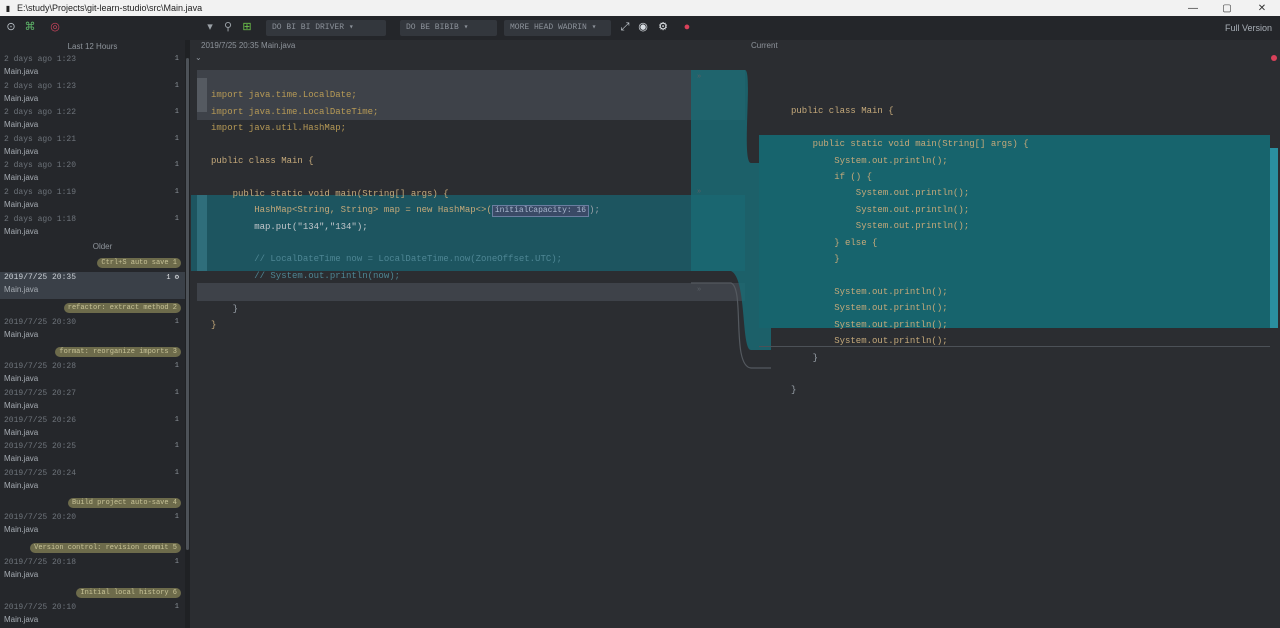 Image resolution: width=1280 pixels, height=628 pixels. Describe the element at coordinates (11, 27) in the screenshot. I see `history-icon: ⊙` at that location.